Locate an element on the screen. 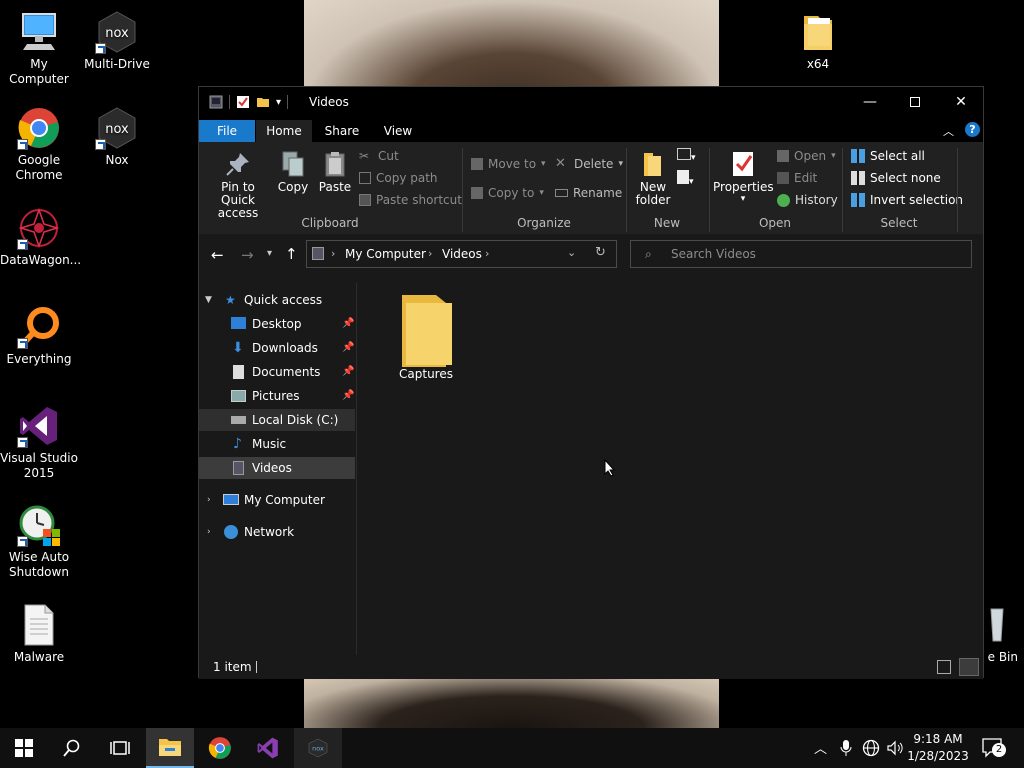  cut-button: ✂ Cut is located at coordinates (379, 156).